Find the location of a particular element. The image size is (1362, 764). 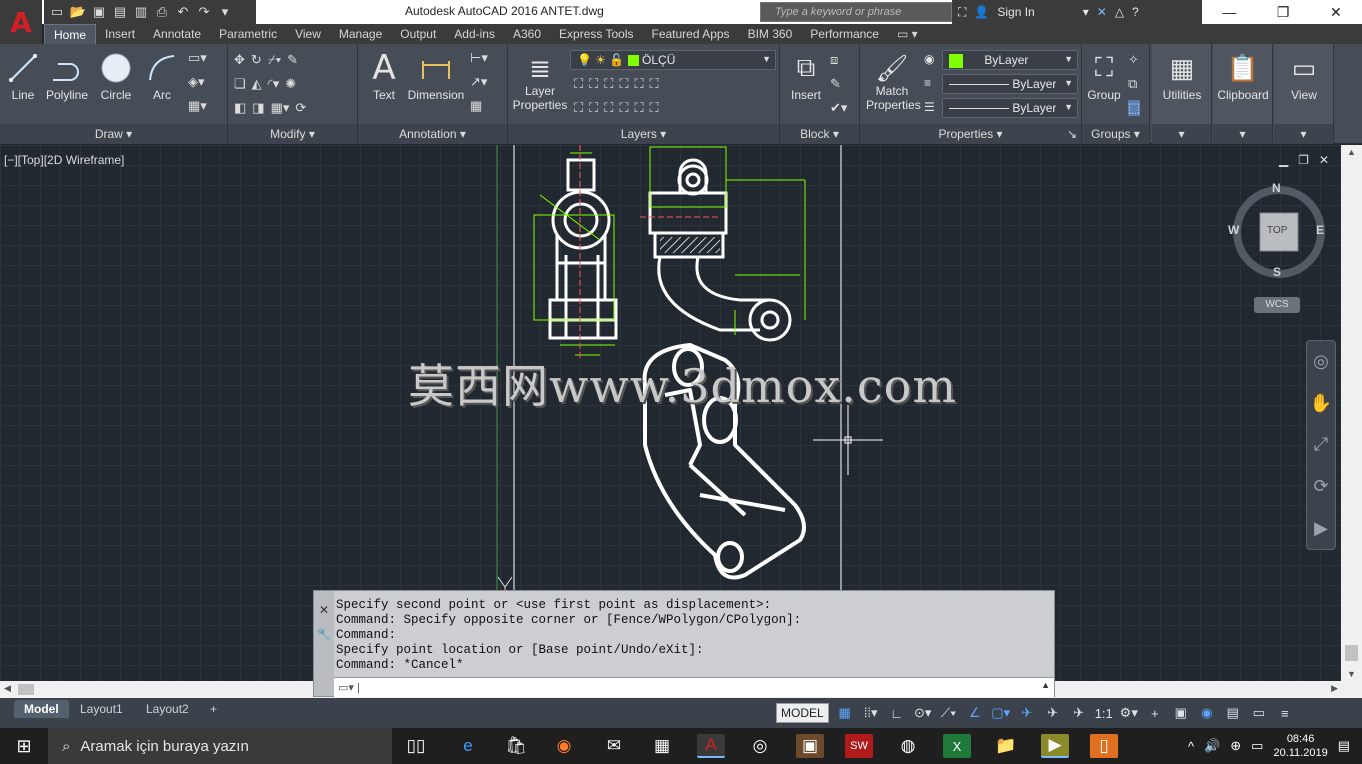

grid-icon: ▦ is located at coordinates (845, 713).